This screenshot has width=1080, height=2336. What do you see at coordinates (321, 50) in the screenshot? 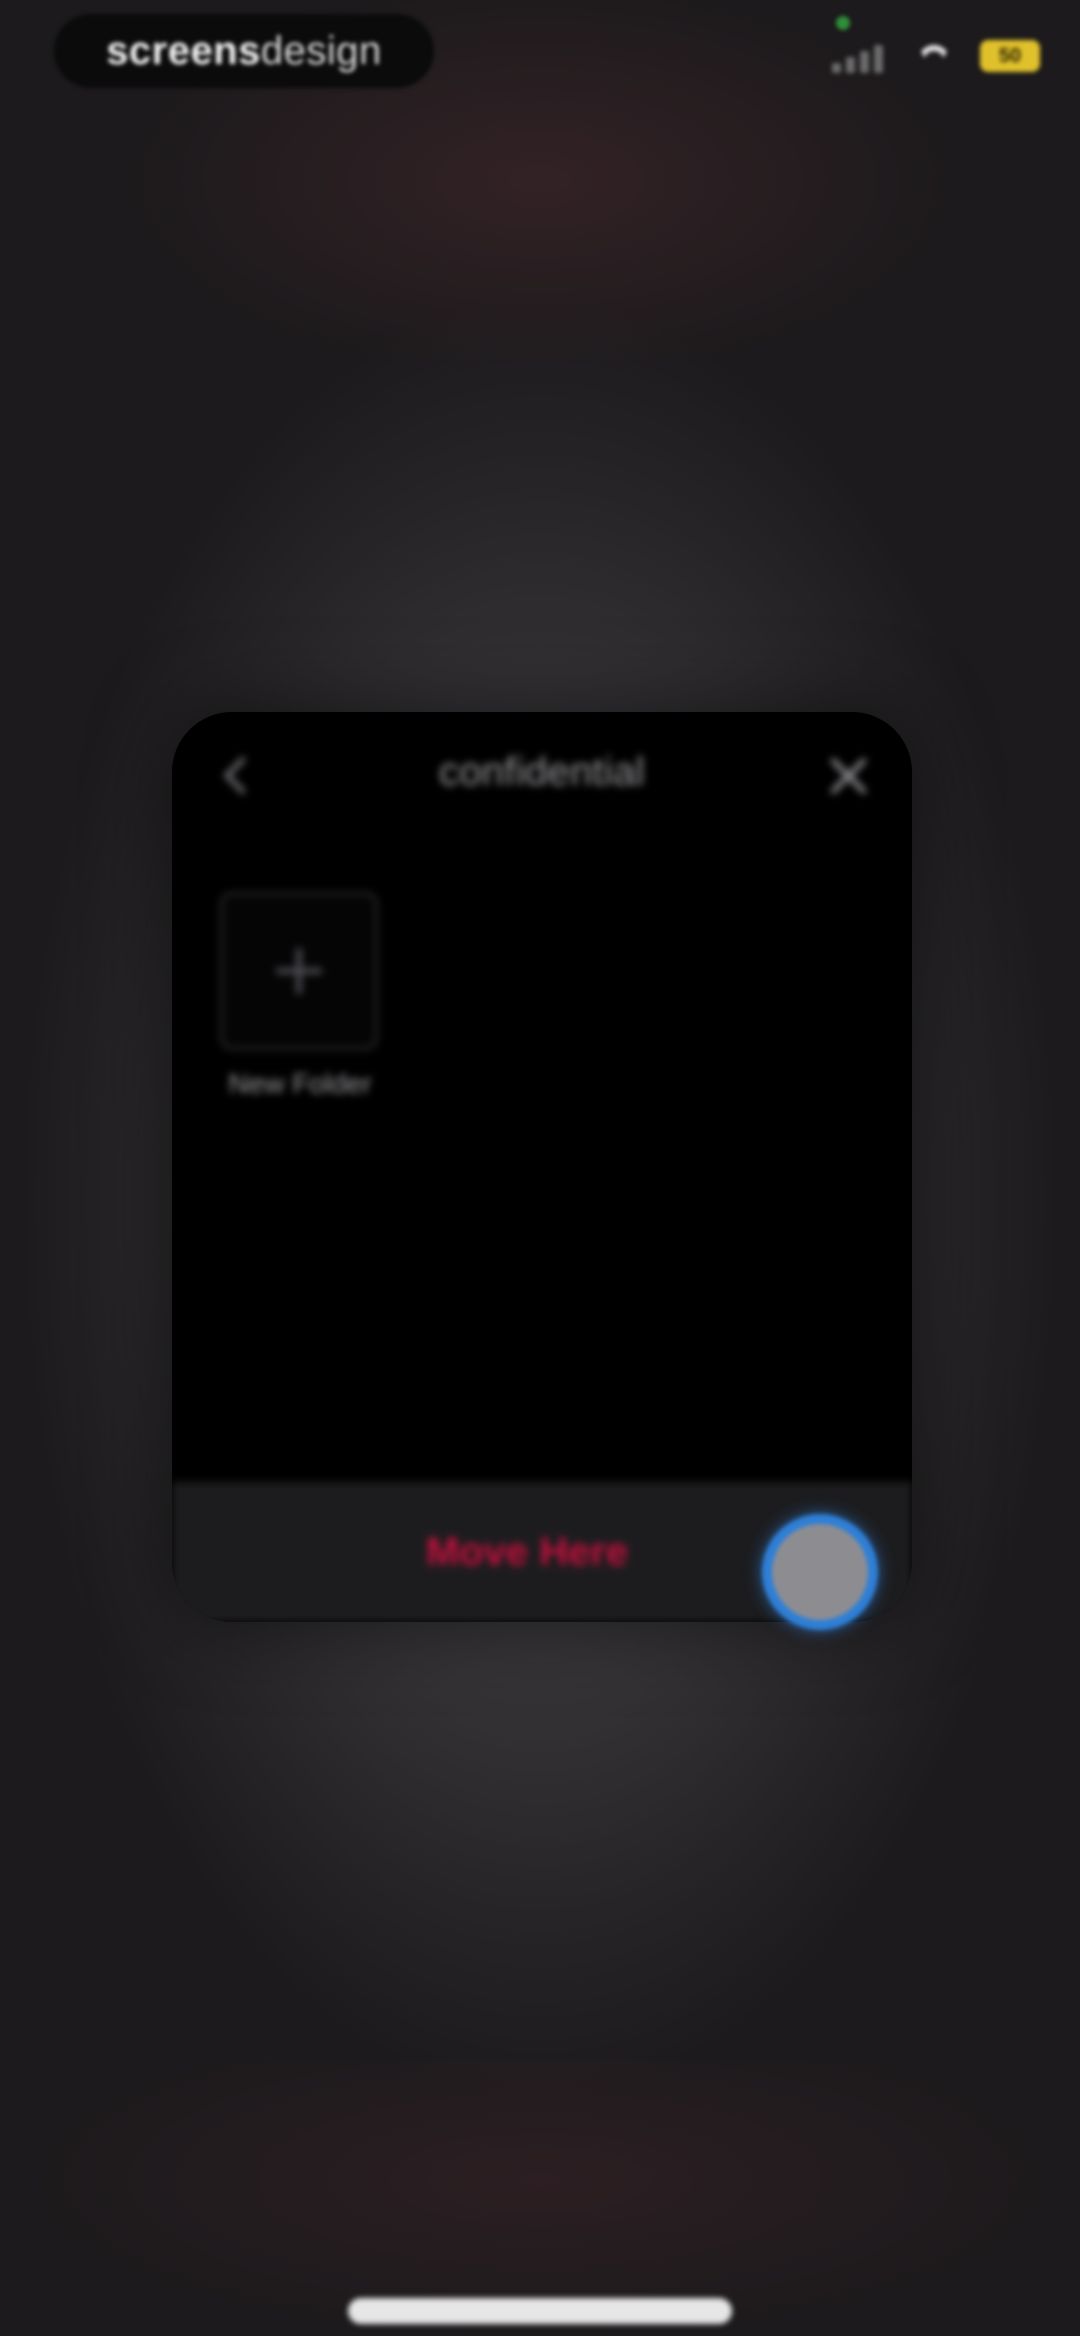
I see `watermark-light: design` at bounding box center [321, 50].